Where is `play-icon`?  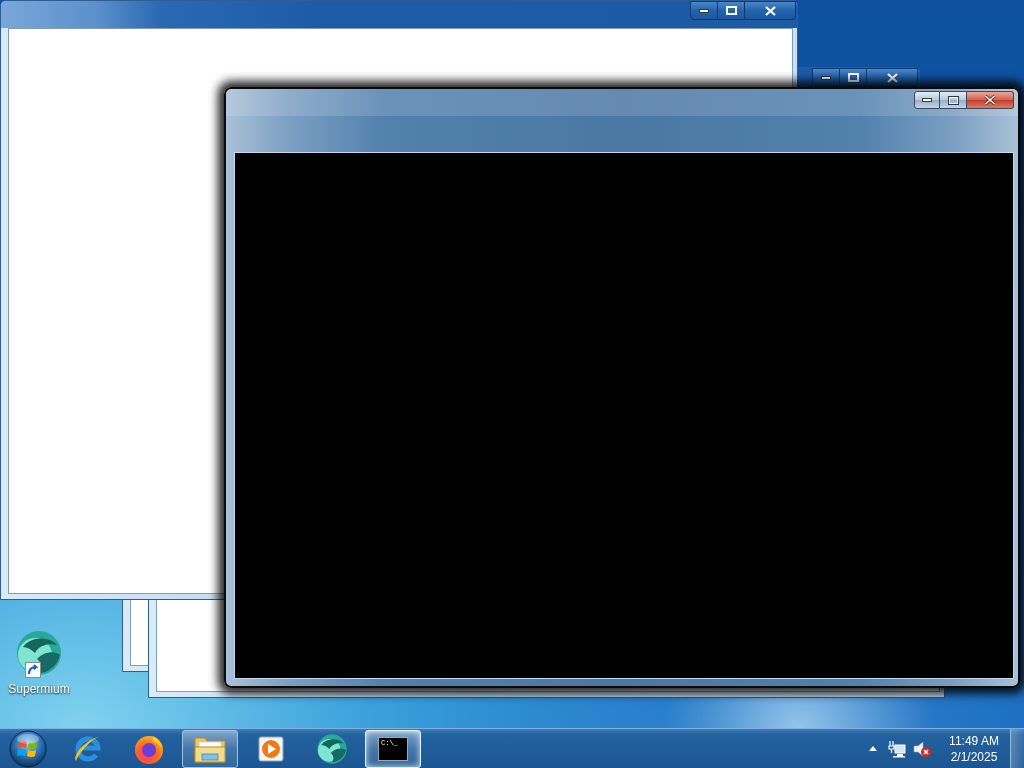 play-icon is located at coordinates (271, 748).